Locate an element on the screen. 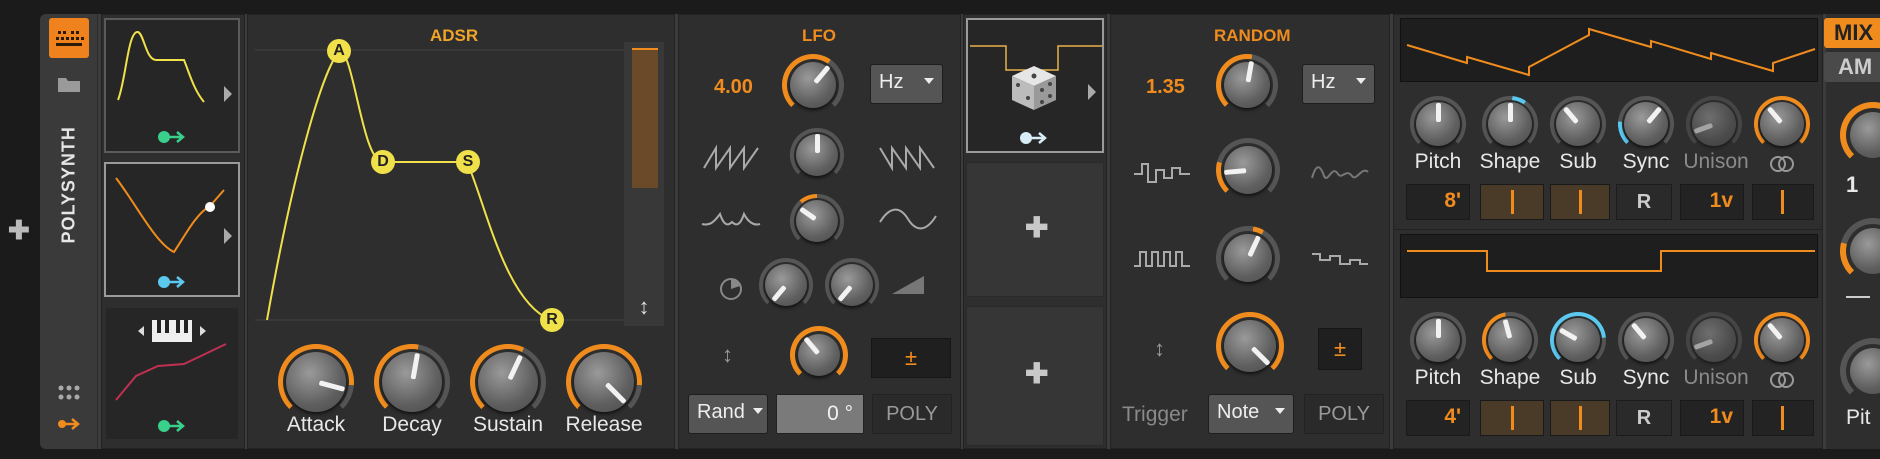 The image size is (1880, 459). random-smooth-knob is located at coordinates (1248, 170).